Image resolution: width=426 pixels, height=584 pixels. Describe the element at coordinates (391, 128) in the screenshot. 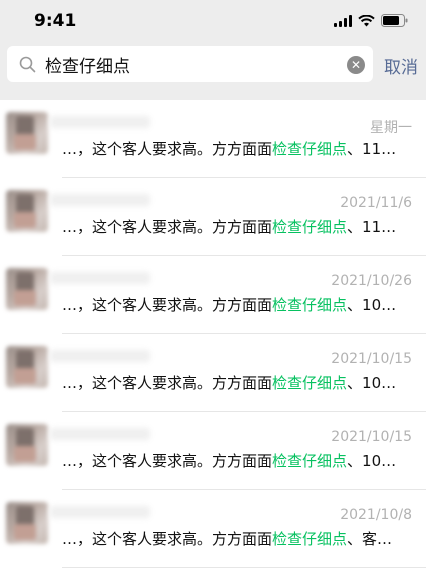

I see `result-date: 星期一` at that location.